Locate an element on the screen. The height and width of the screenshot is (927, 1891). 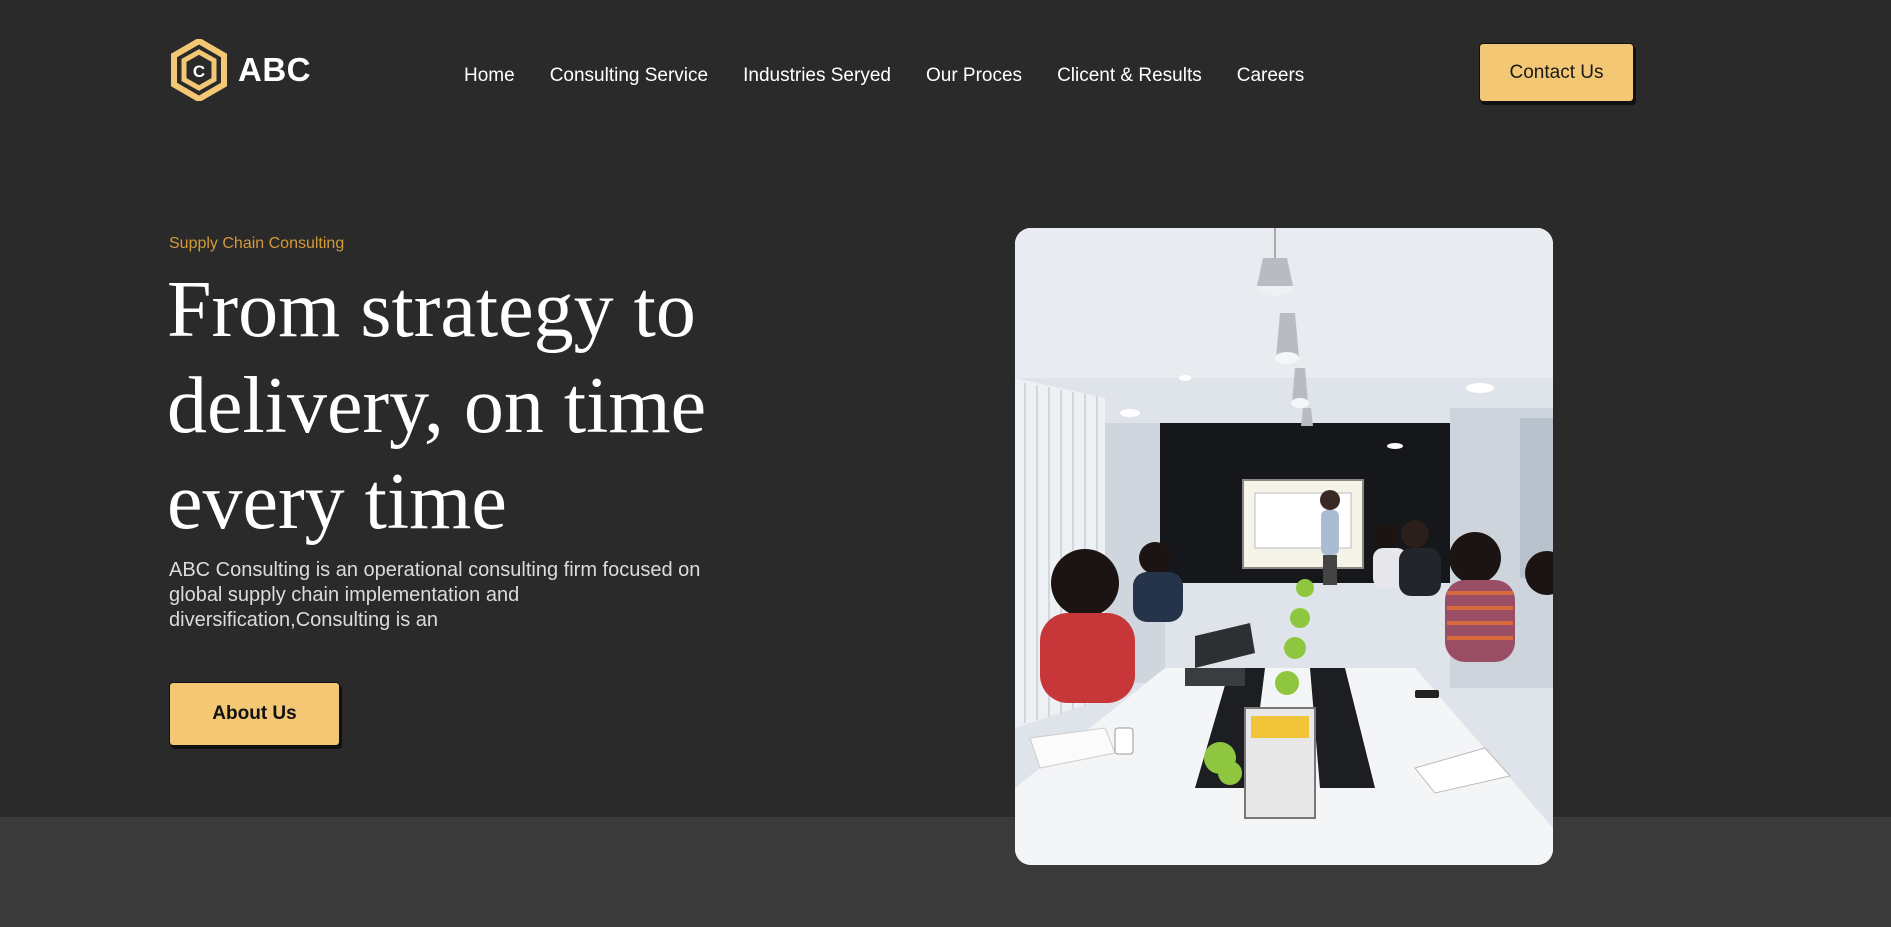
about-us-button: About Us is located at coordinates (254, 714).